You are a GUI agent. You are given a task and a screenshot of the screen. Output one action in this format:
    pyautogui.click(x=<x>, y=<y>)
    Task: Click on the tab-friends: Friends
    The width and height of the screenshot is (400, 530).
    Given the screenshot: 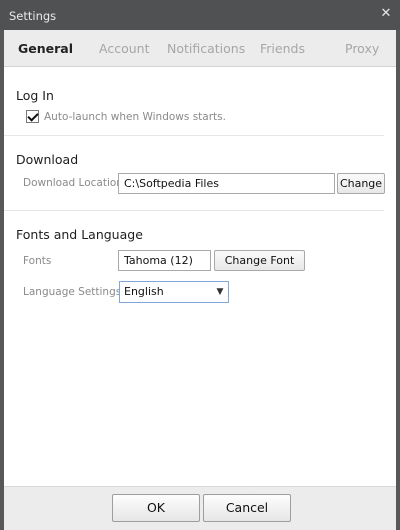 What is the action you would take?
    pyautogui.click(x=282, y=48)
    